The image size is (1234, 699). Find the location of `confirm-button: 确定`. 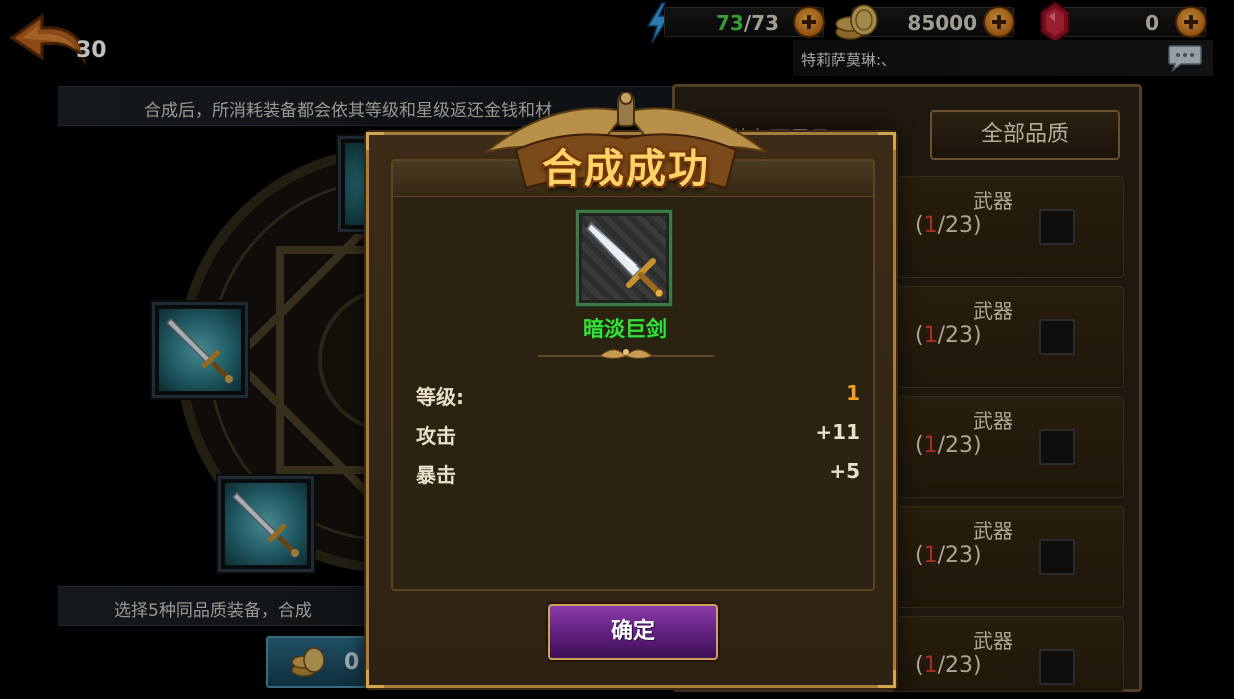

confirm-button: 确定 is located at coordinates (633, 632).